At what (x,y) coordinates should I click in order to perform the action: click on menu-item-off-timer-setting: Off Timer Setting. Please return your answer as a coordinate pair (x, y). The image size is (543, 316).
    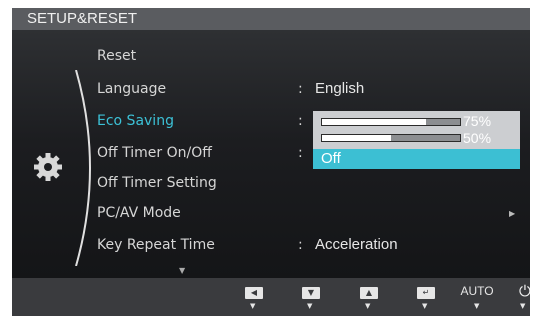
    Looking at the image, I should click on (157, 183).